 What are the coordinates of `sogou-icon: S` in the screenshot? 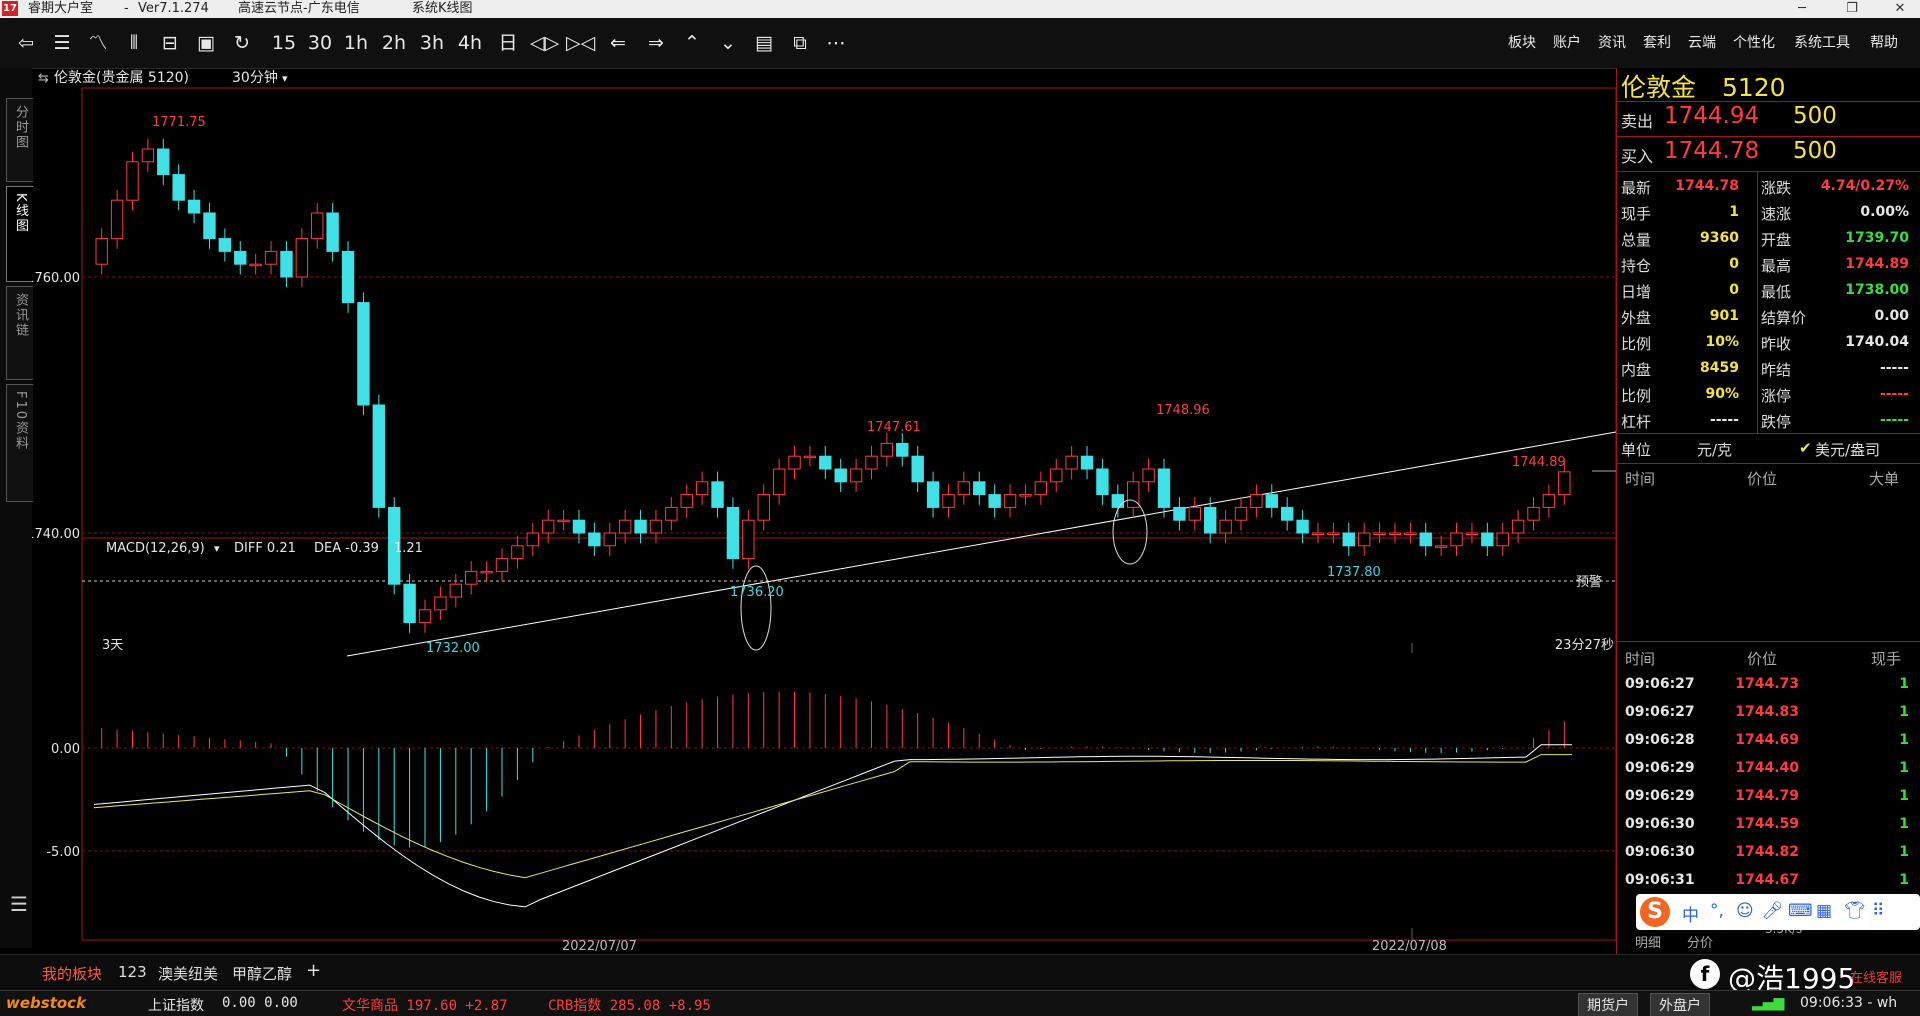 It's located at (1655, 912).